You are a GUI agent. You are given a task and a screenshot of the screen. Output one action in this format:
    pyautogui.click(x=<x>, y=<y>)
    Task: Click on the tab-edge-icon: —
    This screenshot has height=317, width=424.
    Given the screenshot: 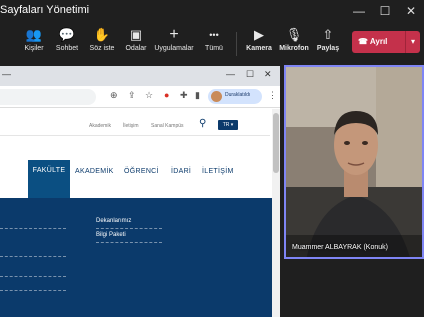 What is the action you would take?
    pyautogui.click(x=6, y=74)
    